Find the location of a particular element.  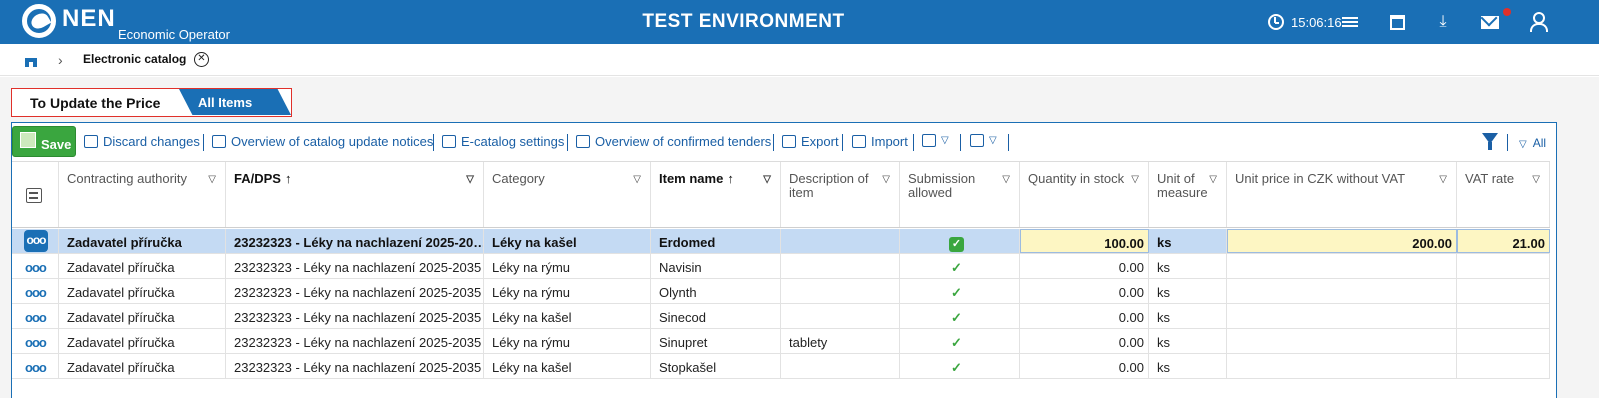

discard-changes-button: Discard changes is located at coordinates (142, 141).